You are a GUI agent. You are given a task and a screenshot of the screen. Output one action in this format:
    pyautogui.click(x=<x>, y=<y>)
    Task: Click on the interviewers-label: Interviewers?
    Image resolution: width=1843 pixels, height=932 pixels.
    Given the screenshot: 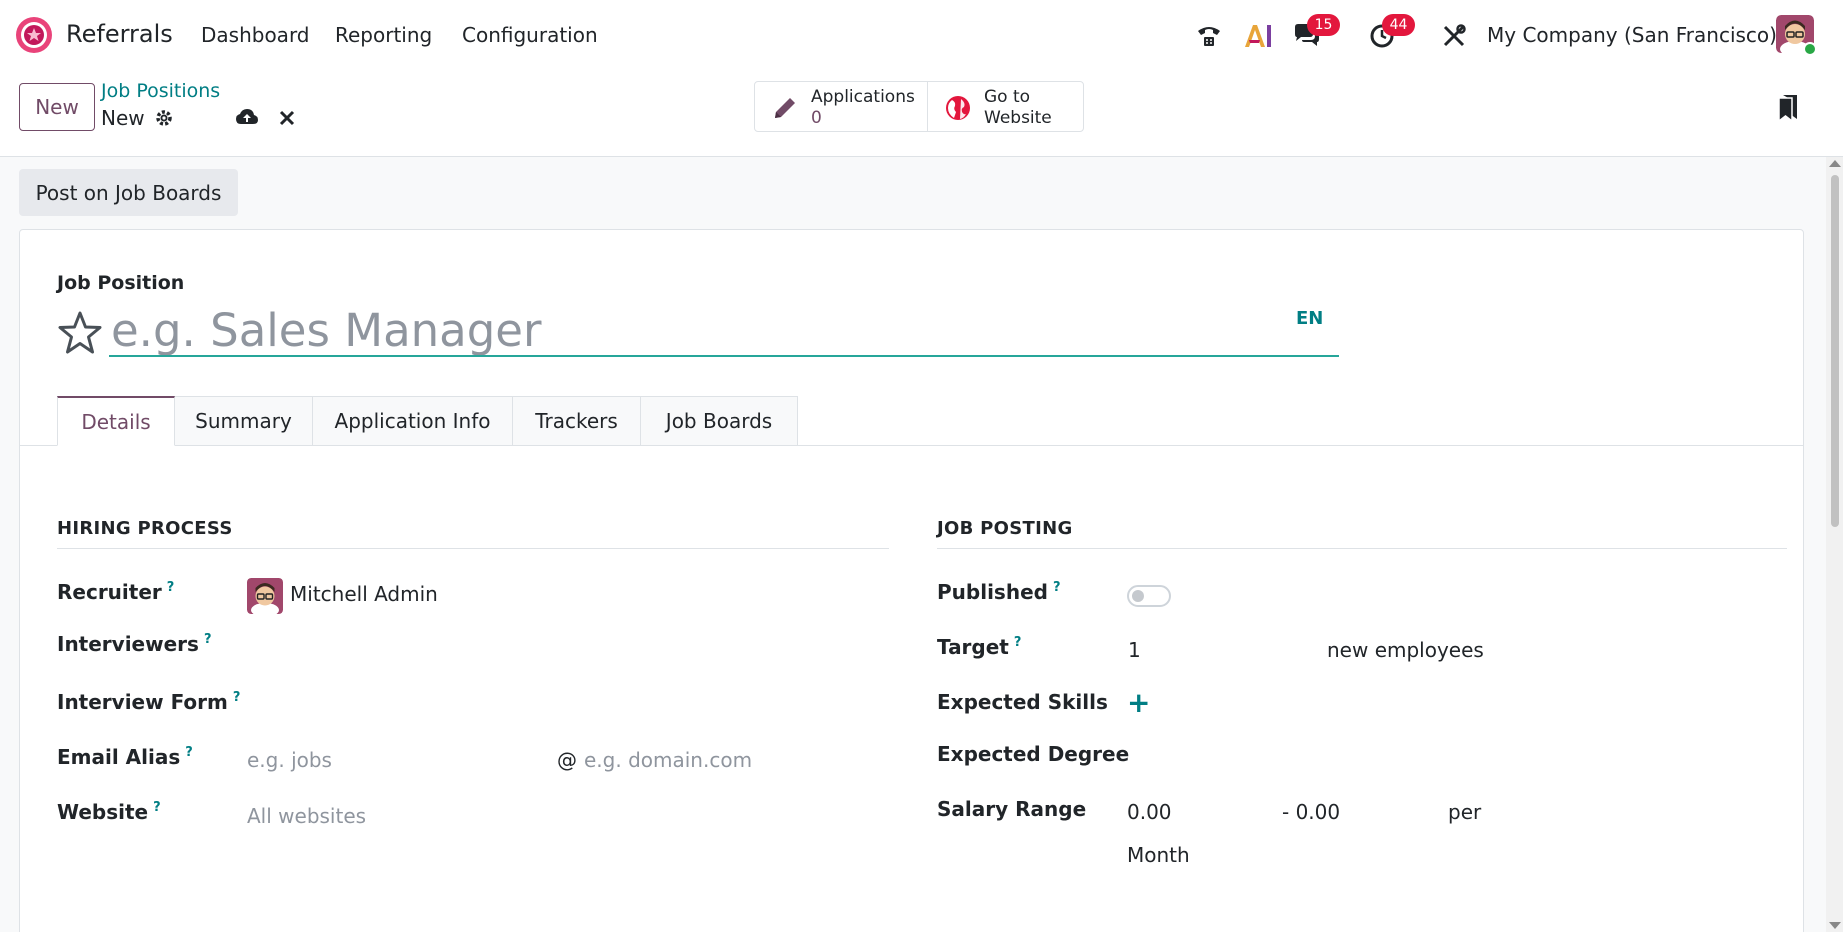 What is the action you would take?
    pyautogui.click(x=134, y=644)
    